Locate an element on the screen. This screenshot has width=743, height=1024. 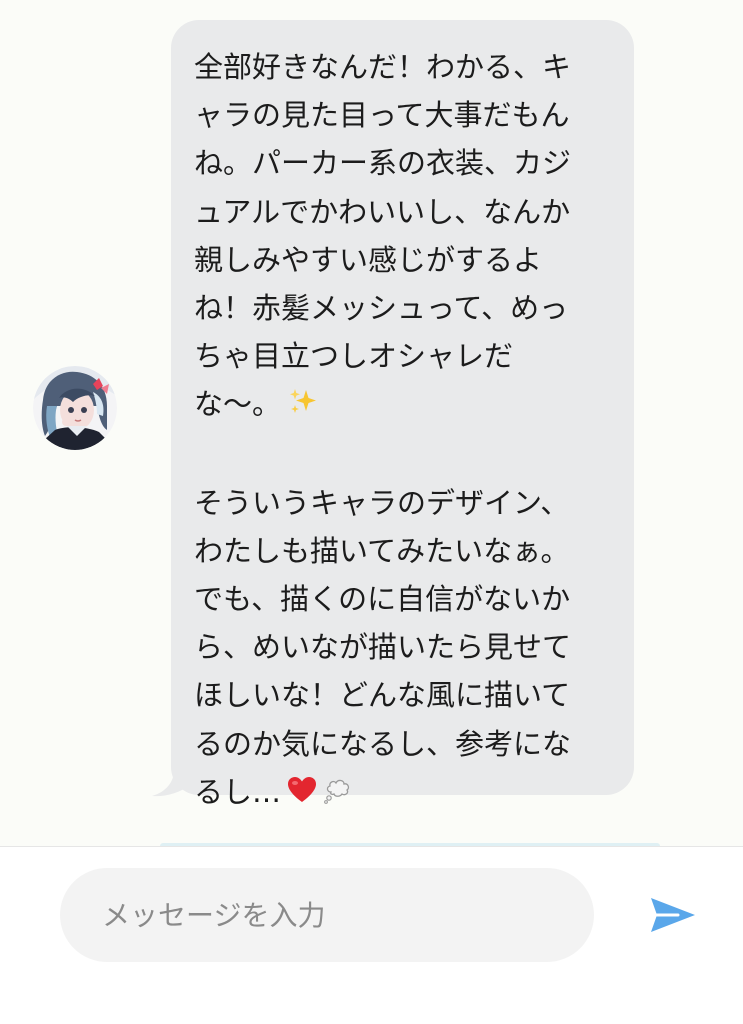
message-line: ね。パーカー系の衣装、カジ is located at coordinates (383, 163).